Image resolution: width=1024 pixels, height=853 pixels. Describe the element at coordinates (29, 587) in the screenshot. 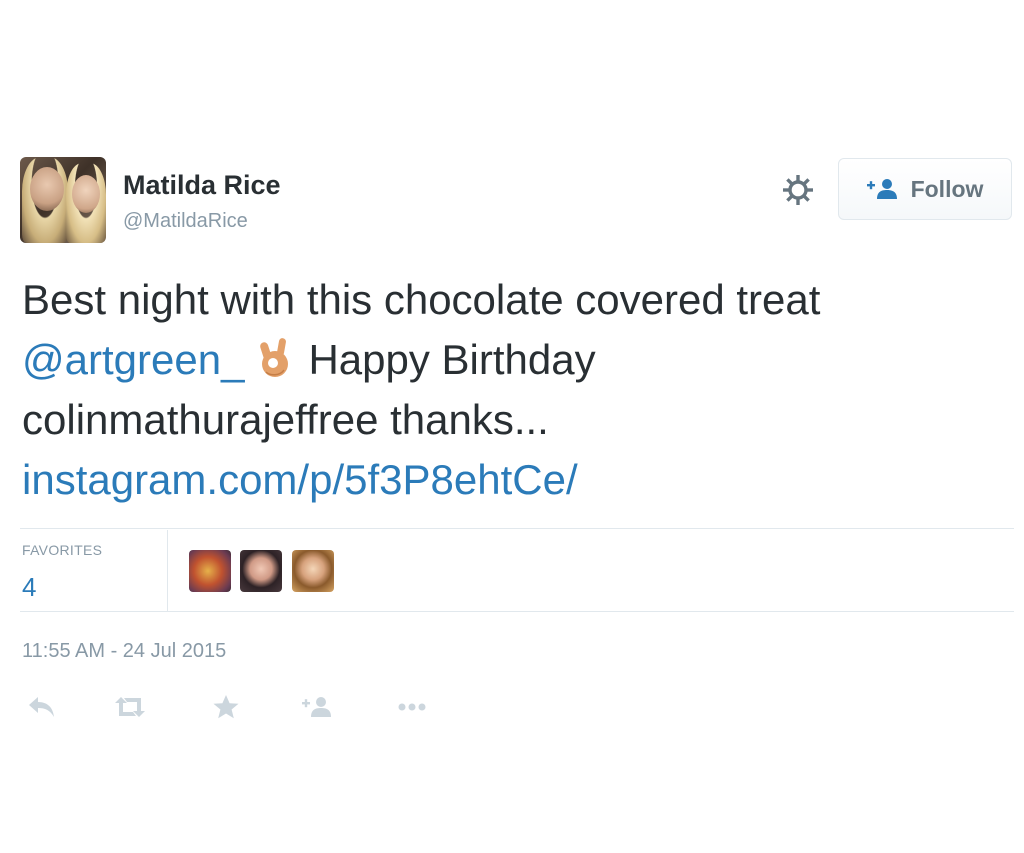

I see `favorites-count: 4` at that location.